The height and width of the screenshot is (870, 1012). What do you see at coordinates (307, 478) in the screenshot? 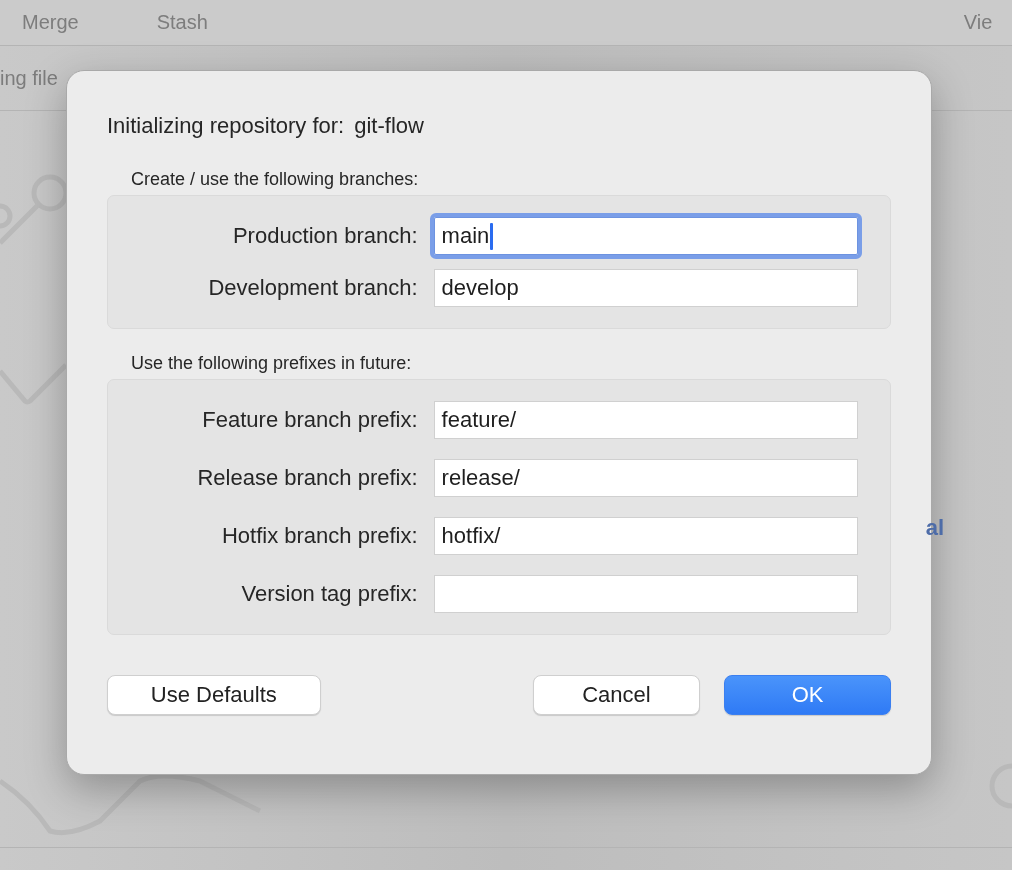
I see `field-label: Release branch prefix:` at bounding box center [307, 478].